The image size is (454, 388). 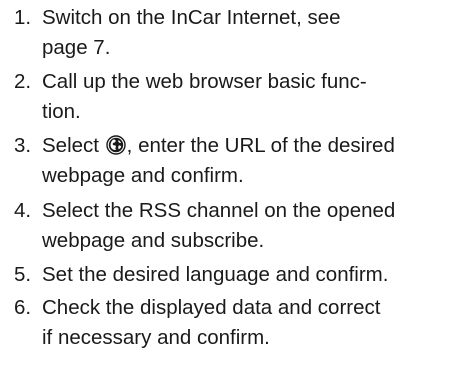 What do you see at coordinates (23, 81) in the screenshot?
I see `step-number: 2.` at bounding box center [23, 81].